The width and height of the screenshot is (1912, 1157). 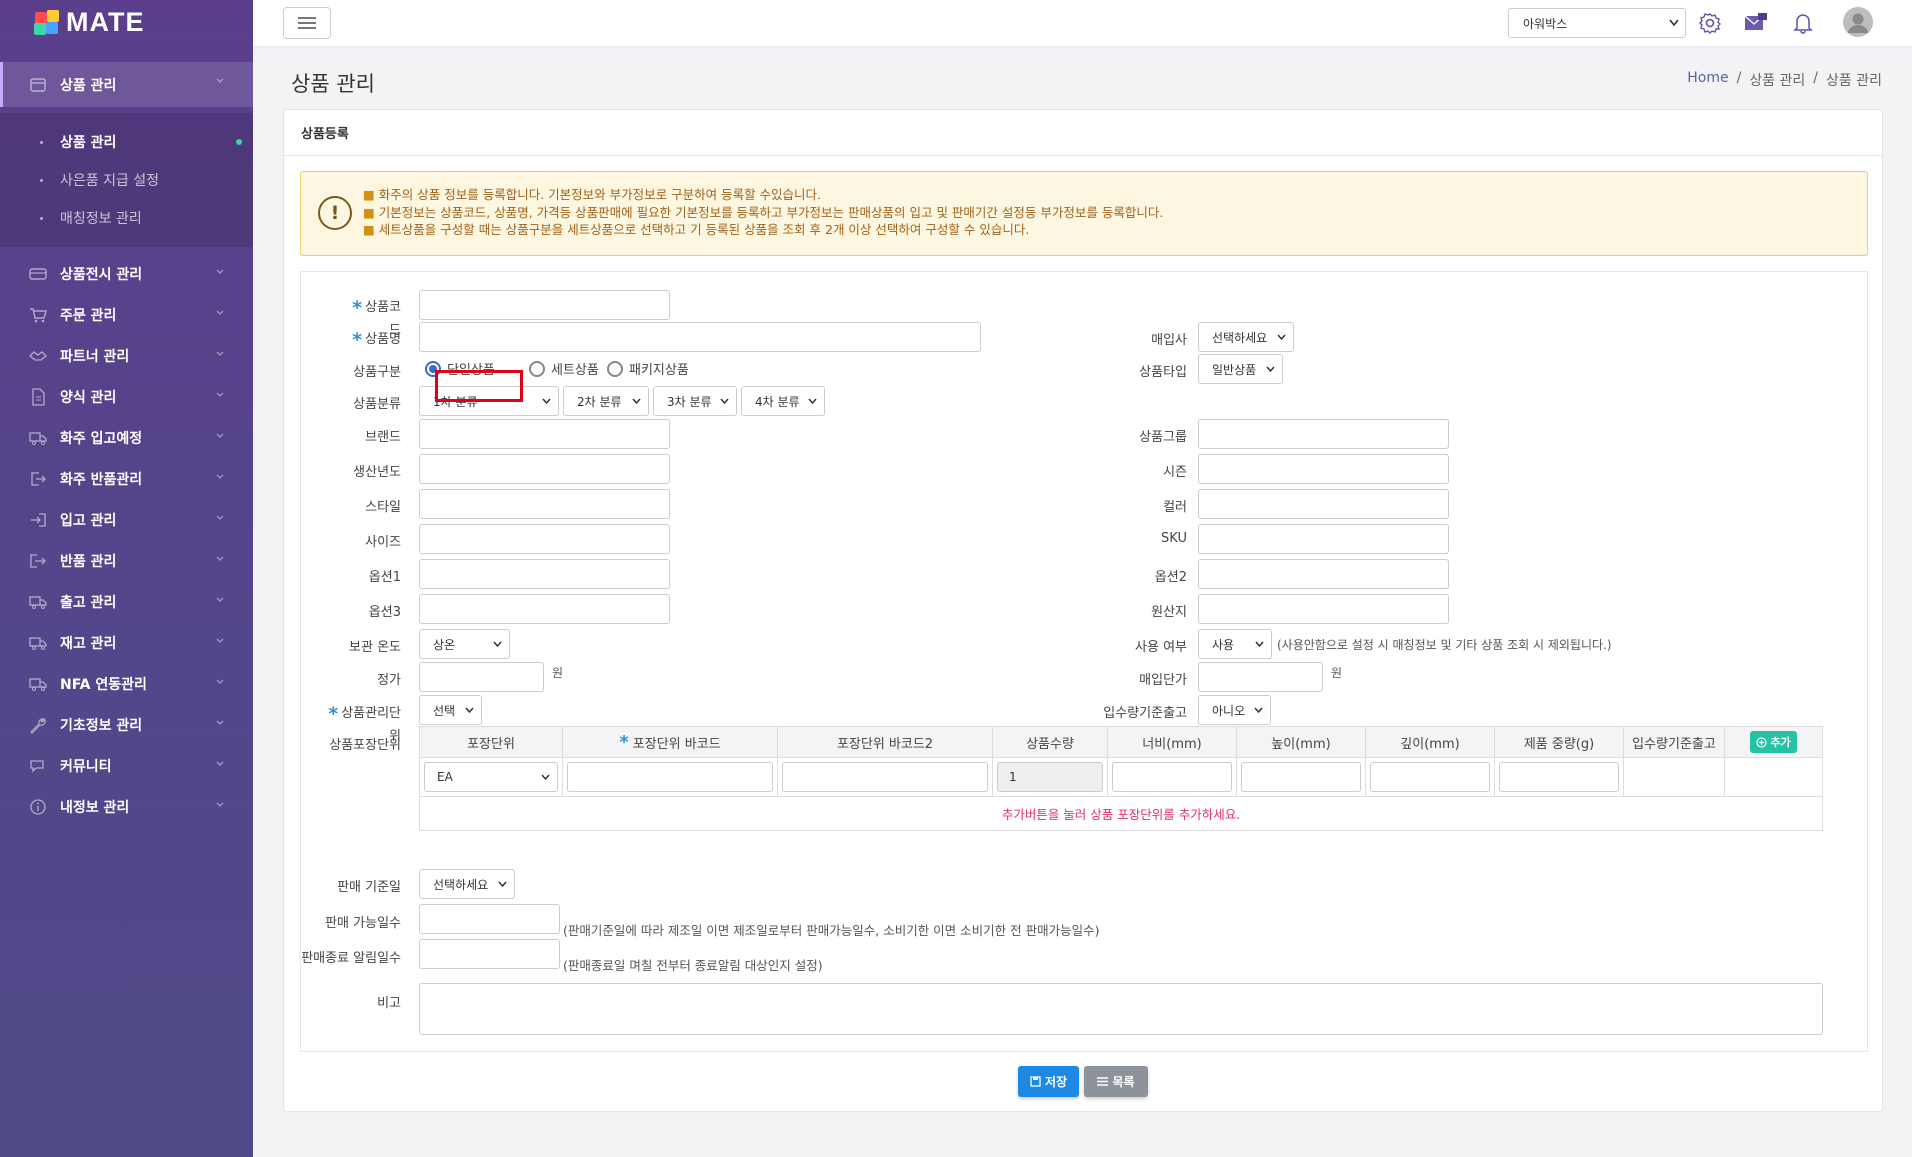 I want to click on logo-text: MATE, so click(x=105, y=22).